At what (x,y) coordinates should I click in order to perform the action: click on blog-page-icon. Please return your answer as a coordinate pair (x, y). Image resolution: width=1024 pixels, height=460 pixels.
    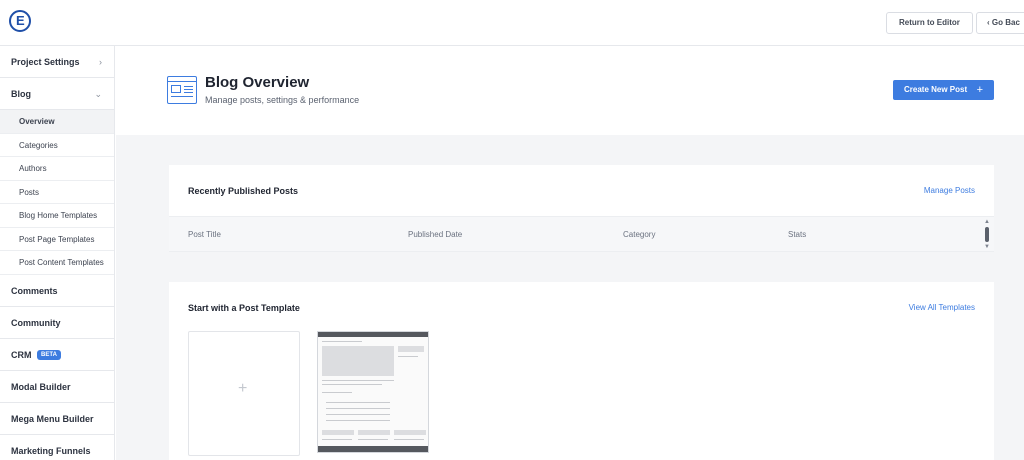
    Looking at the image, I should click on (182, 90).